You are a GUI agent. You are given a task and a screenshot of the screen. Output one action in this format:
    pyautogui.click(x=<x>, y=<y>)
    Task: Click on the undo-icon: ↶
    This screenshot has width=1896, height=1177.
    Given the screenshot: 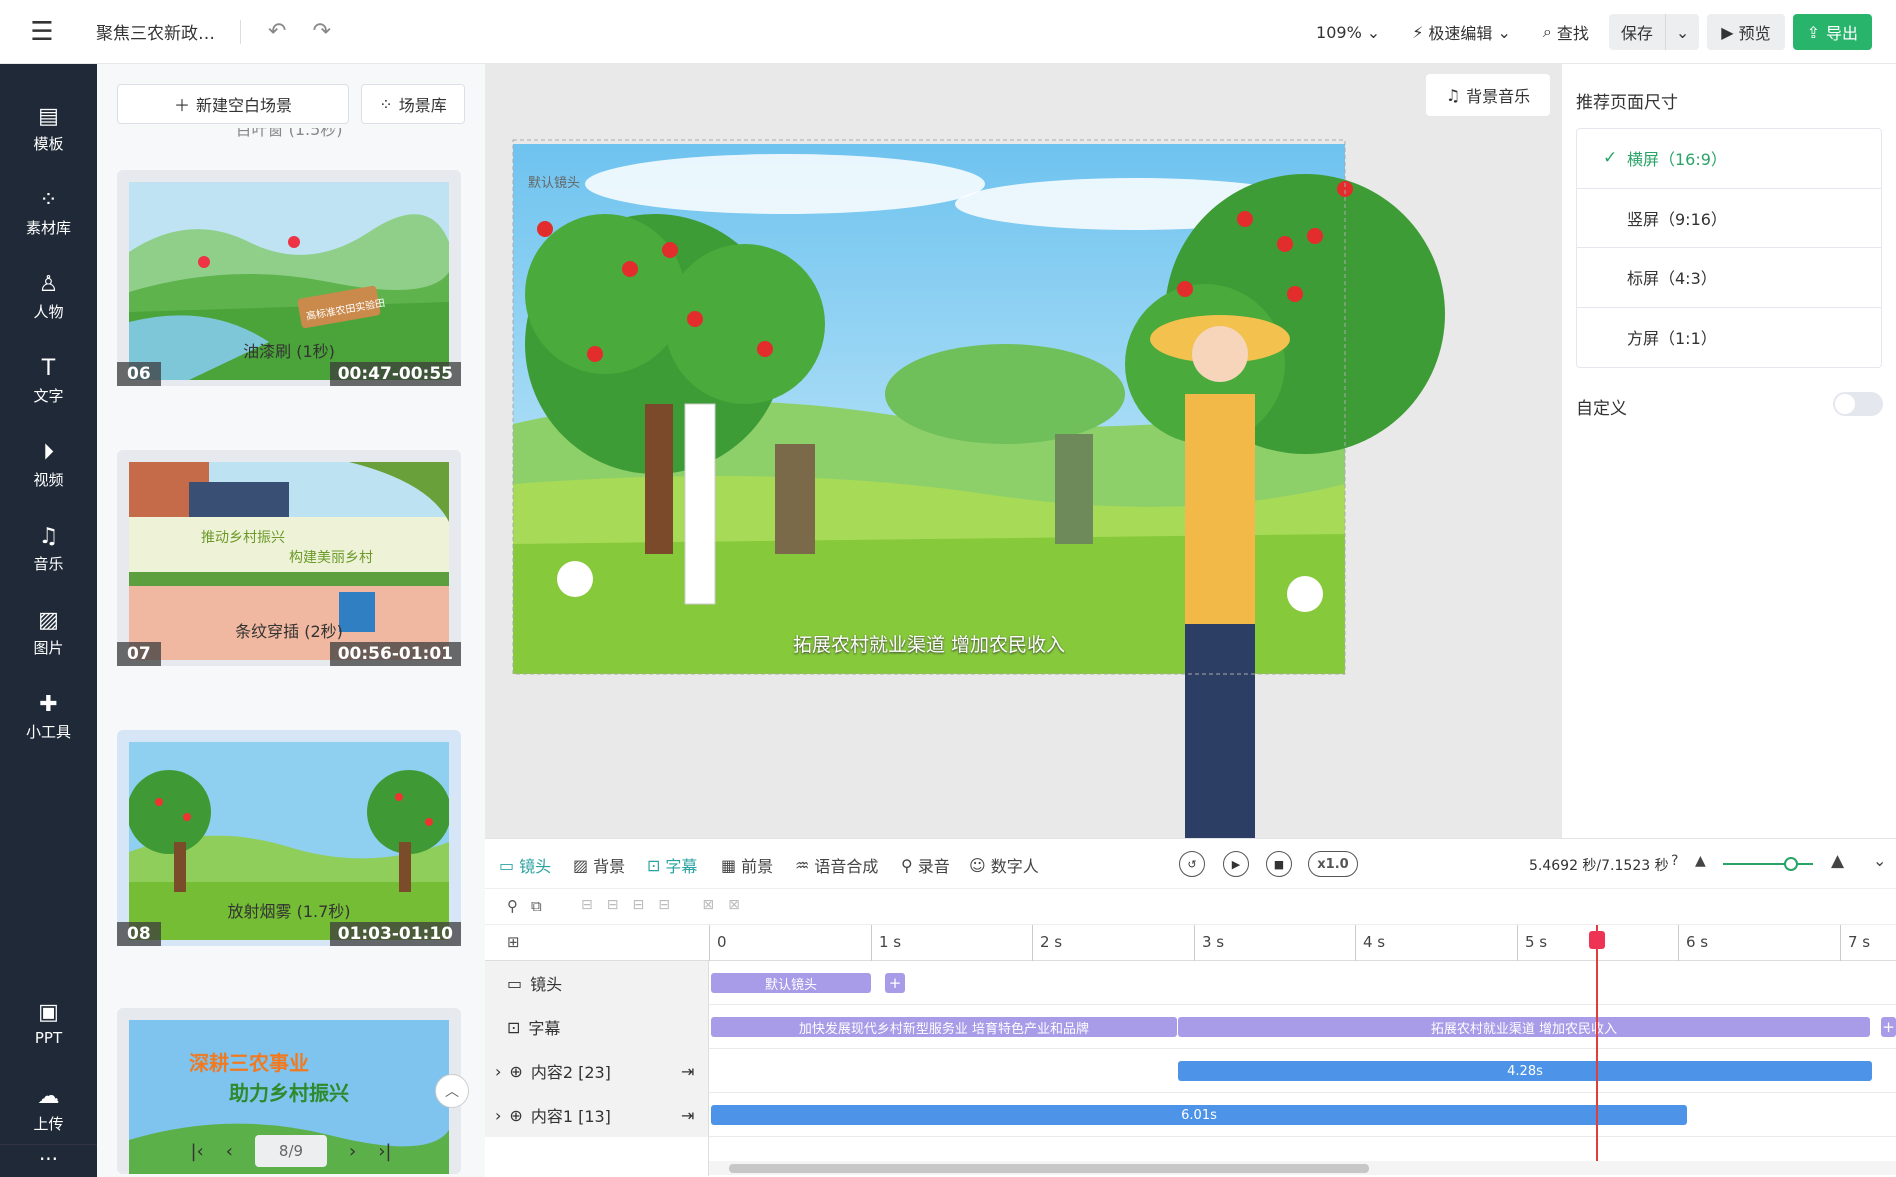 What is the action you would take?
    pyautogui.click(x=277, y=31)
    